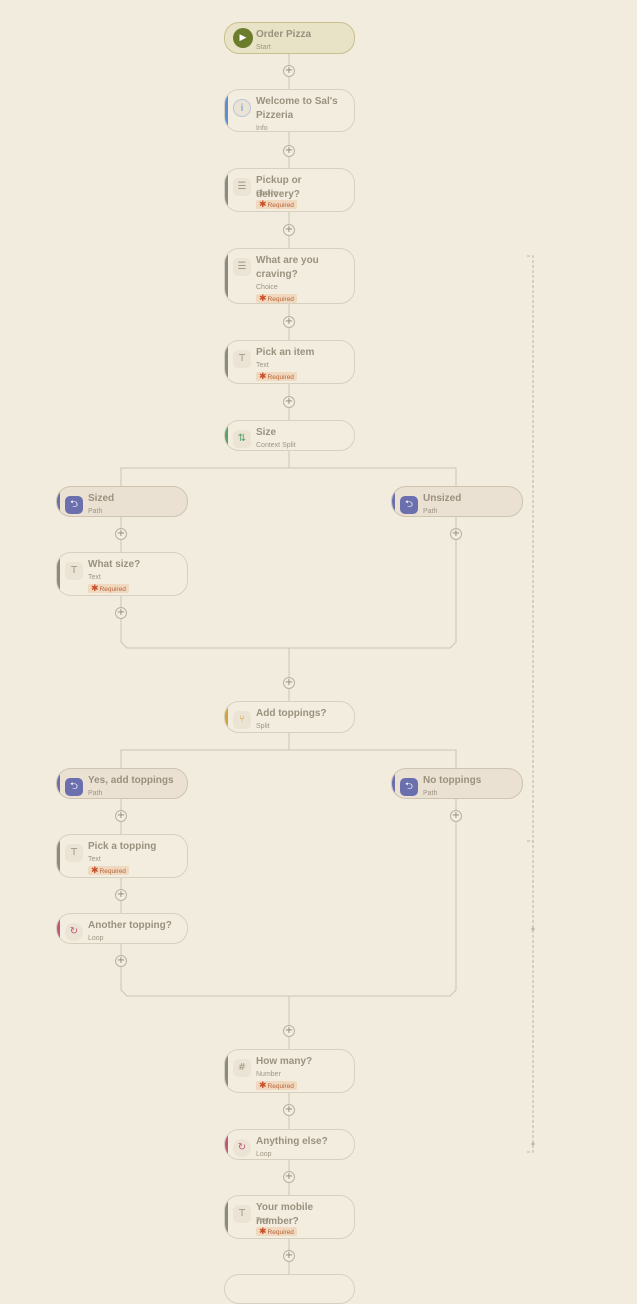 This screenshot has height=1304, width=637. I want to click on flow-node-mobile: T Your mobile number? Text ✱Required, so click(289, 1217).